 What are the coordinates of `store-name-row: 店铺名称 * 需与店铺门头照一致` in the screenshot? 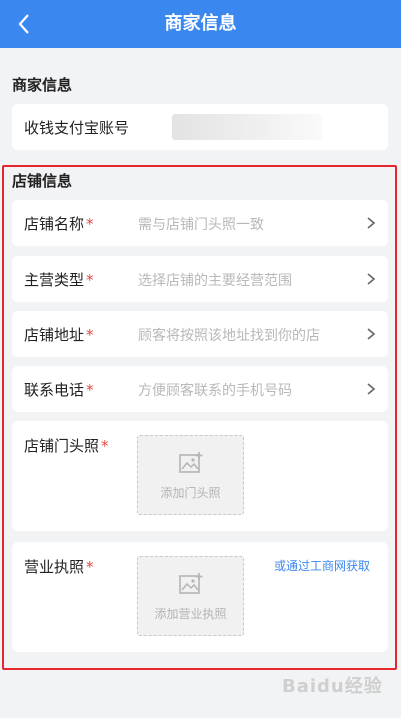 It's located at (200, 223).